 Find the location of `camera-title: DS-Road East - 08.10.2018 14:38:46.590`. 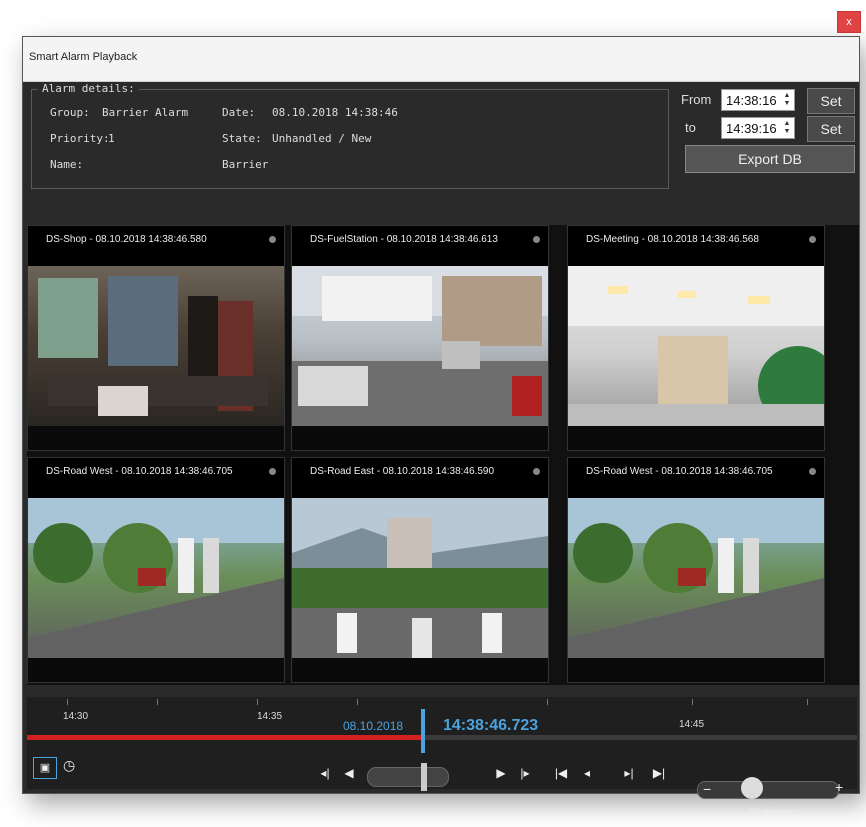

camera-title: DS-Road East - 08.10.2018 14:38:46.590 is located at coordinates (420, 478).